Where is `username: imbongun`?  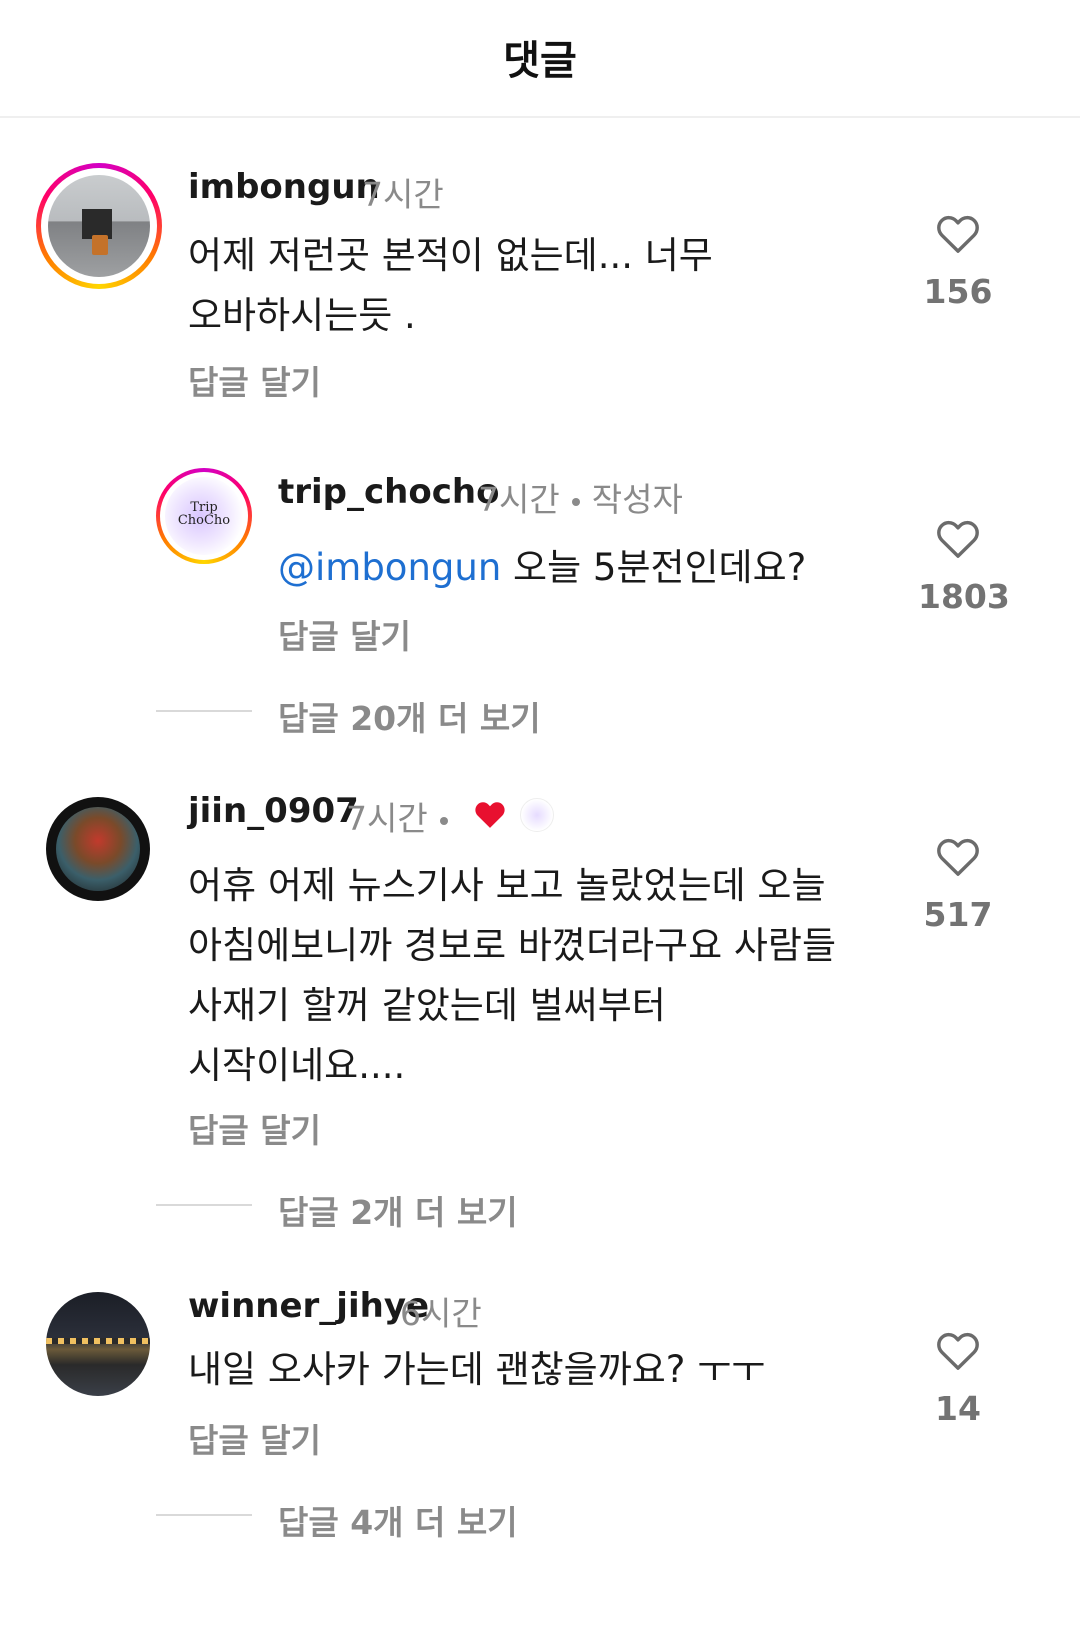 username: imbongun is located at coordinates (284, 187).